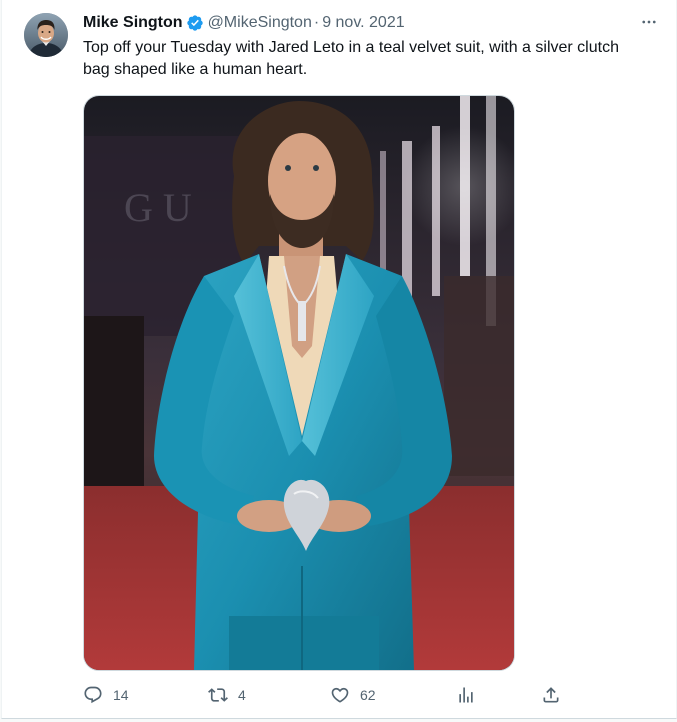 The image size is (677, 722). What do you see at coordinates (368, 695) in the screenshot?
I see `like-count: 62` at bounding box center [368, 695].